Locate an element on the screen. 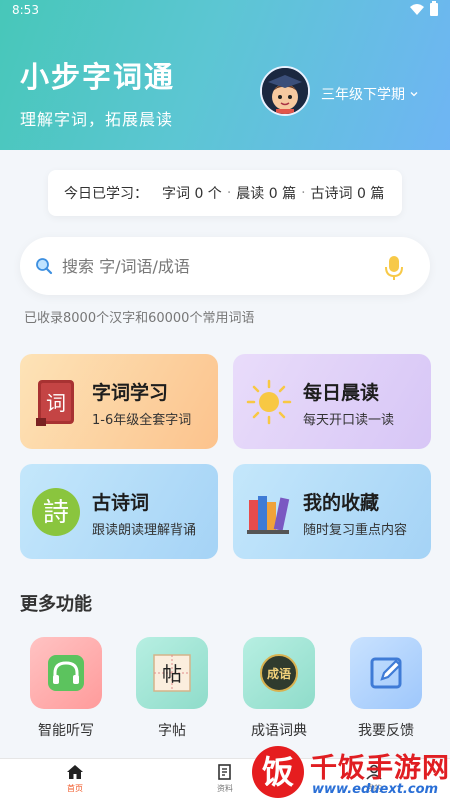 The width and height of the screenshot is (450, 800). tile-my-favorites: 我的收藏 随时复习重点内容 is located at coordinates (332, 511).